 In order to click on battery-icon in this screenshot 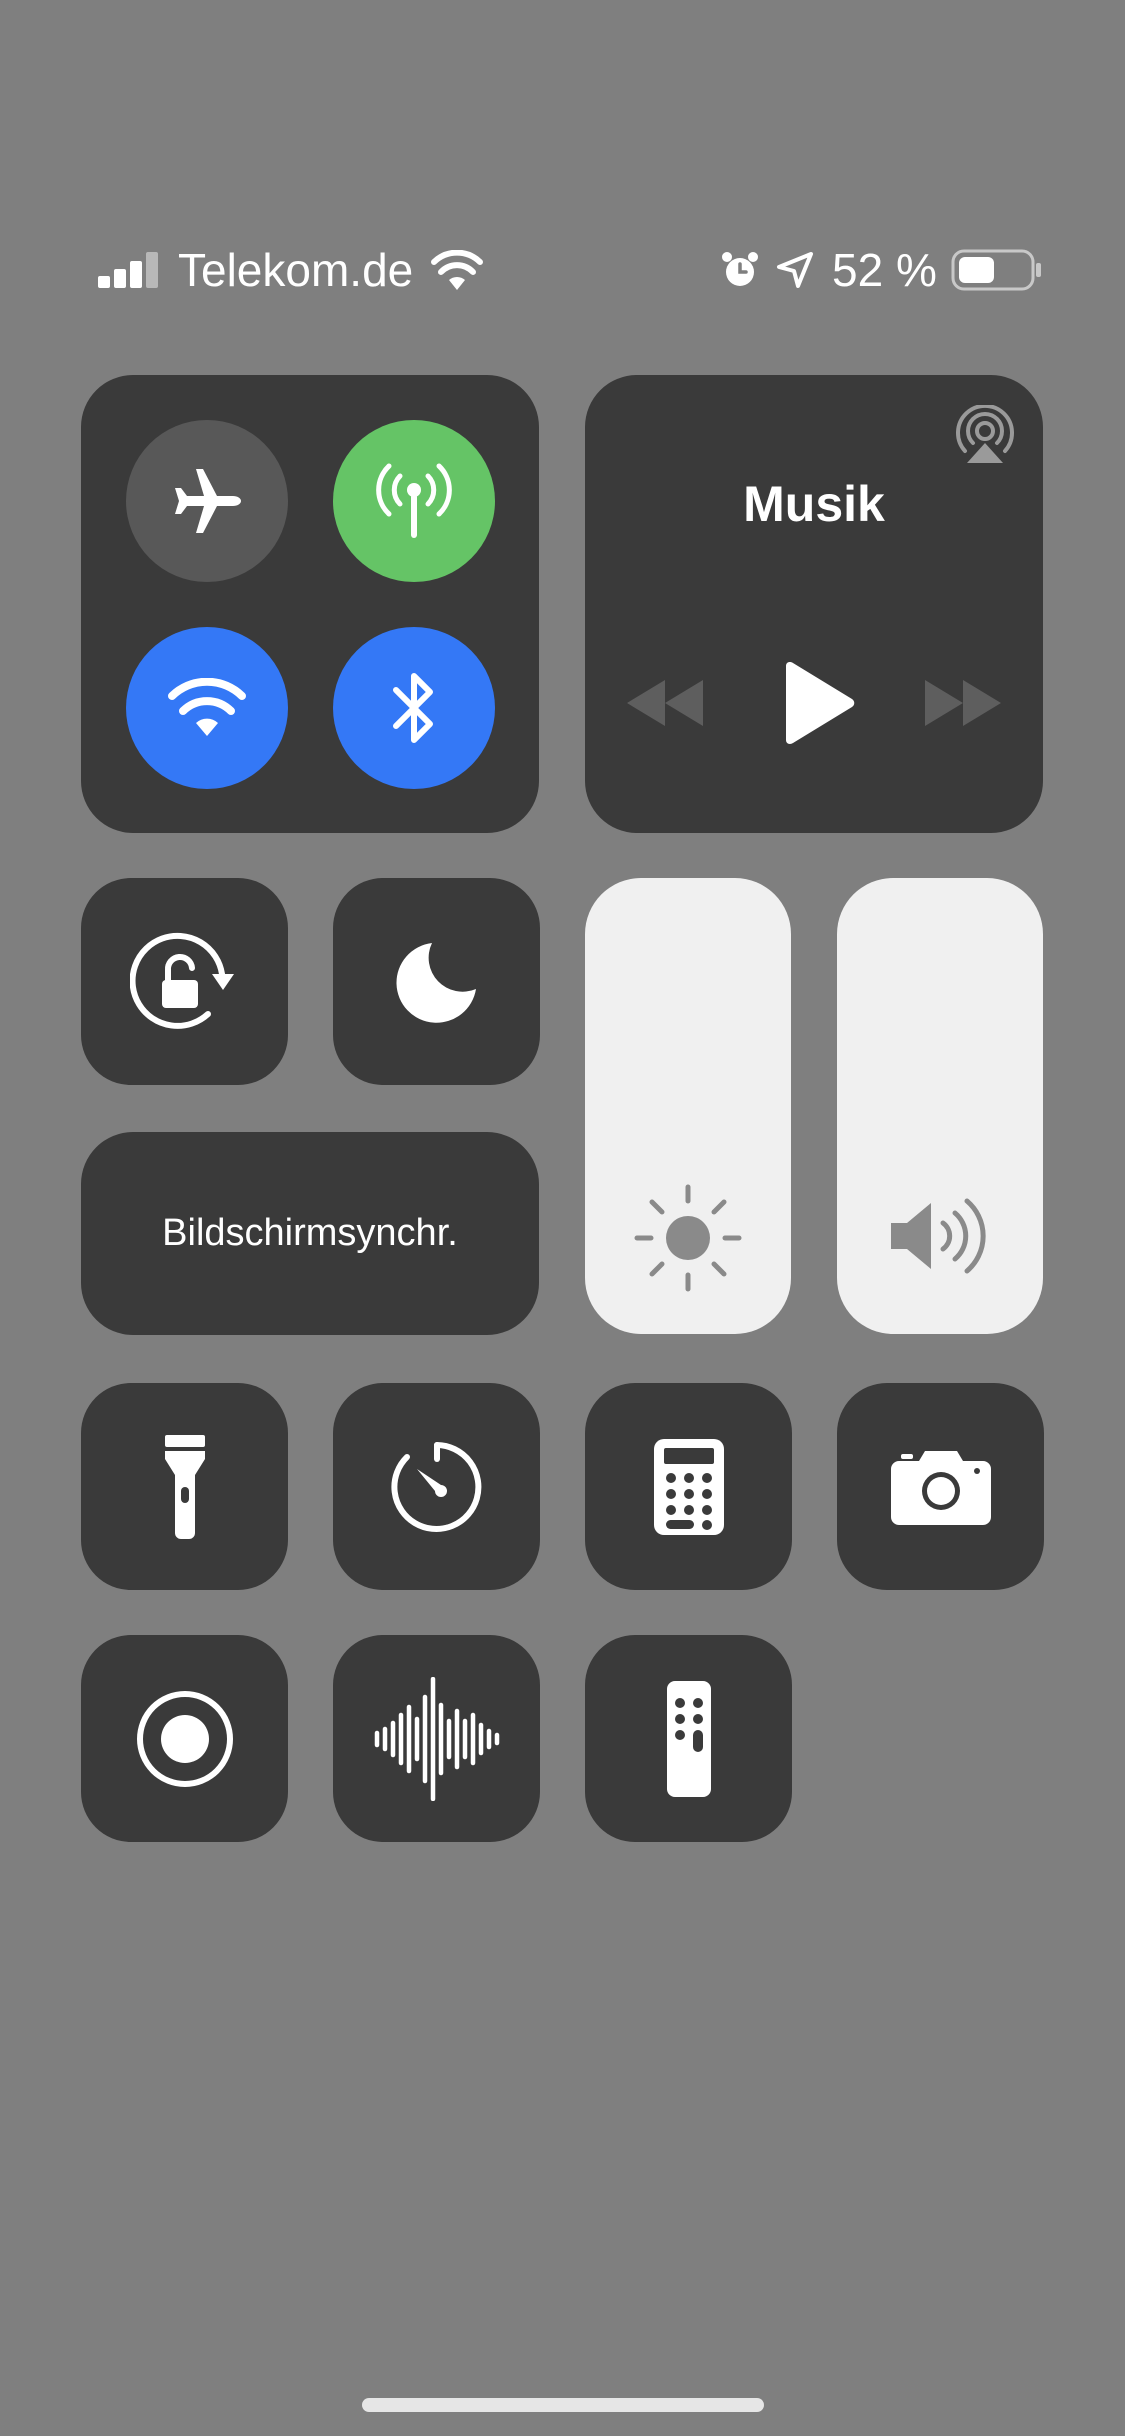, I will do `click(997, 270)`.